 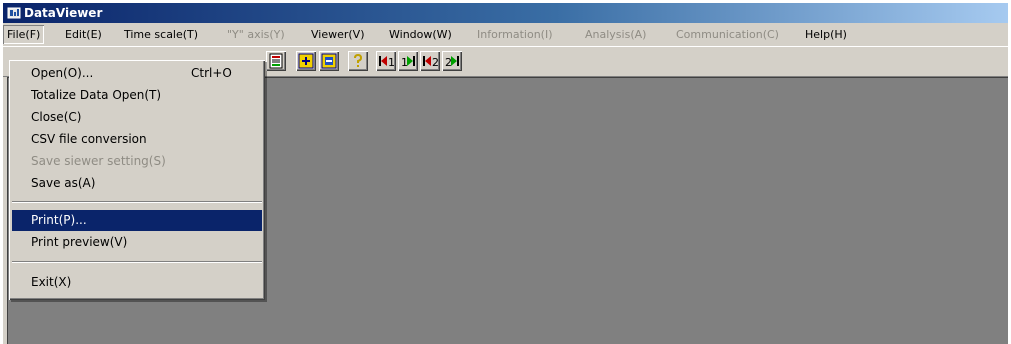 I want to click on jump-left-2-icon: 2, so click(x=430, y=62).